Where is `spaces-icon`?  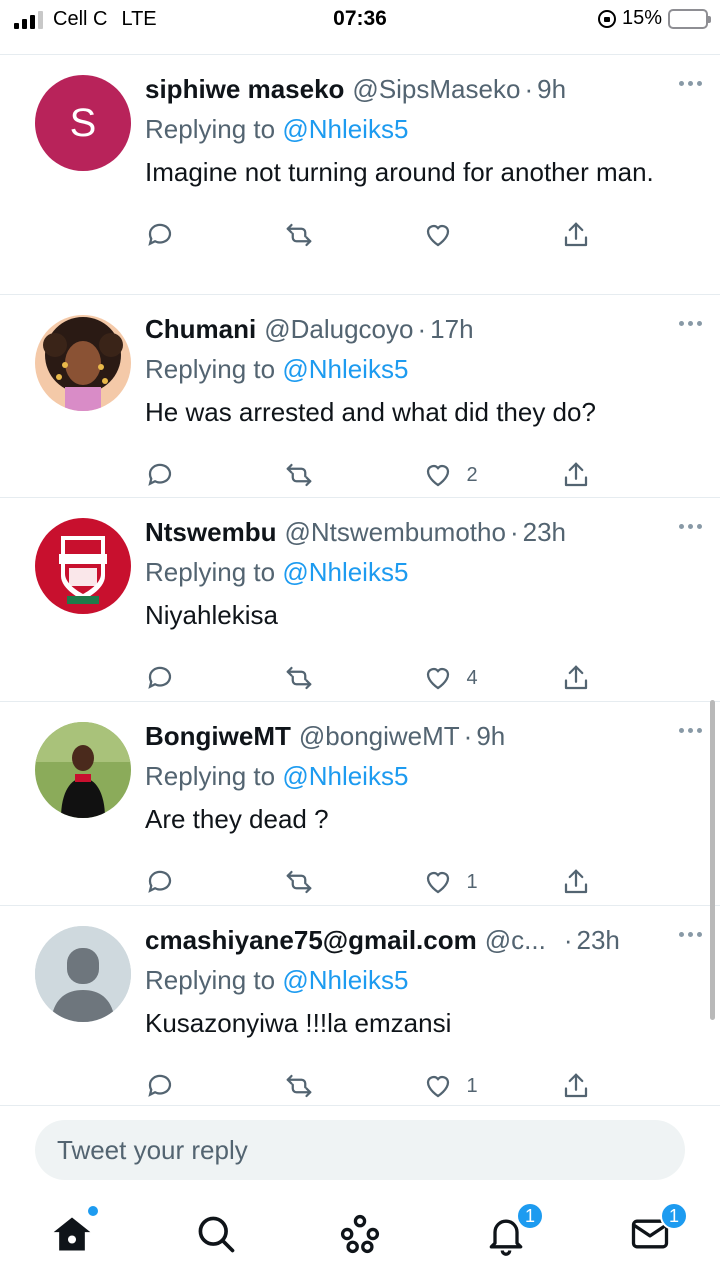
spaces-icon is located at coordinates (360, 1234).